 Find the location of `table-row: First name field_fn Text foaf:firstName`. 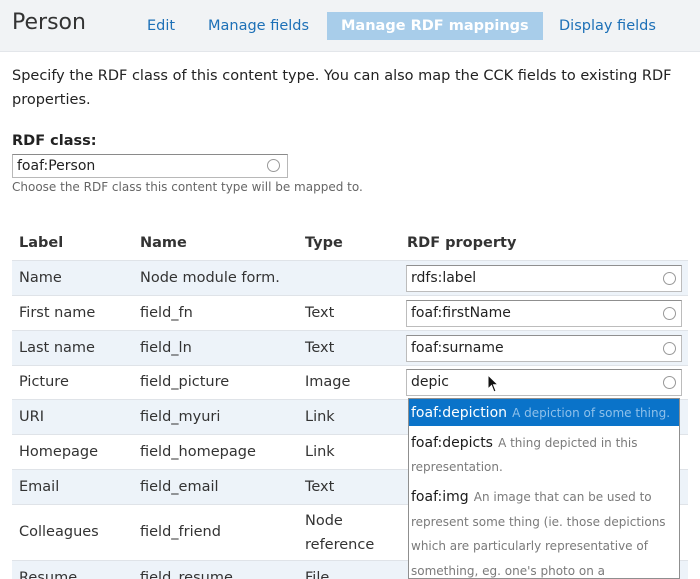

table-row: First name field_fn Text foaf:firstName is located at coordinates (350, 312).